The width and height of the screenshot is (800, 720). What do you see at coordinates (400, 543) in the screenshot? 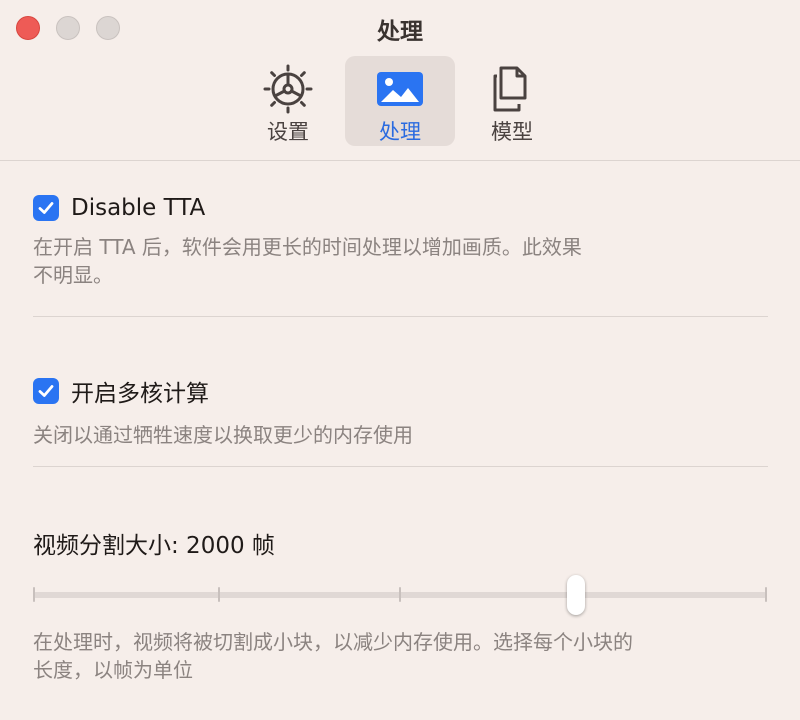
I see `segment-size-section: 视频分割大小: 2000 帧` at bounding box center [400, 543].